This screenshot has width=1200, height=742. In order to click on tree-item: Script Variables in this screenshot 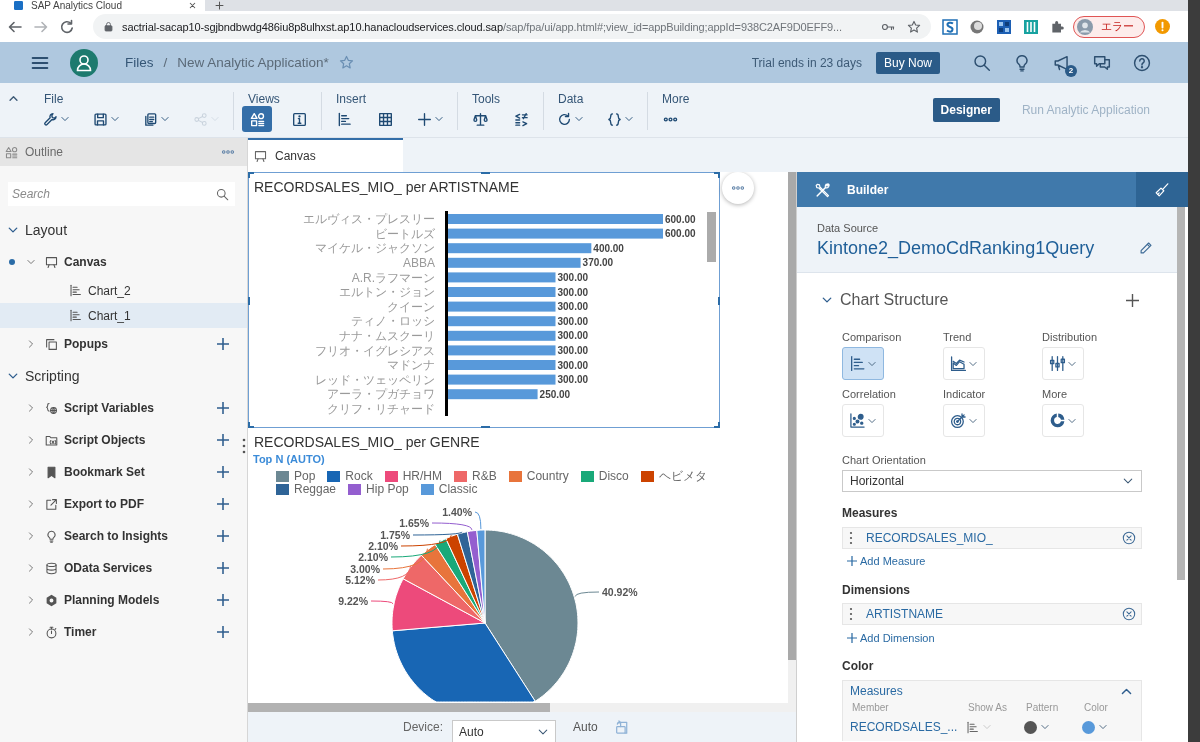, I will do `click(105, 408)`.